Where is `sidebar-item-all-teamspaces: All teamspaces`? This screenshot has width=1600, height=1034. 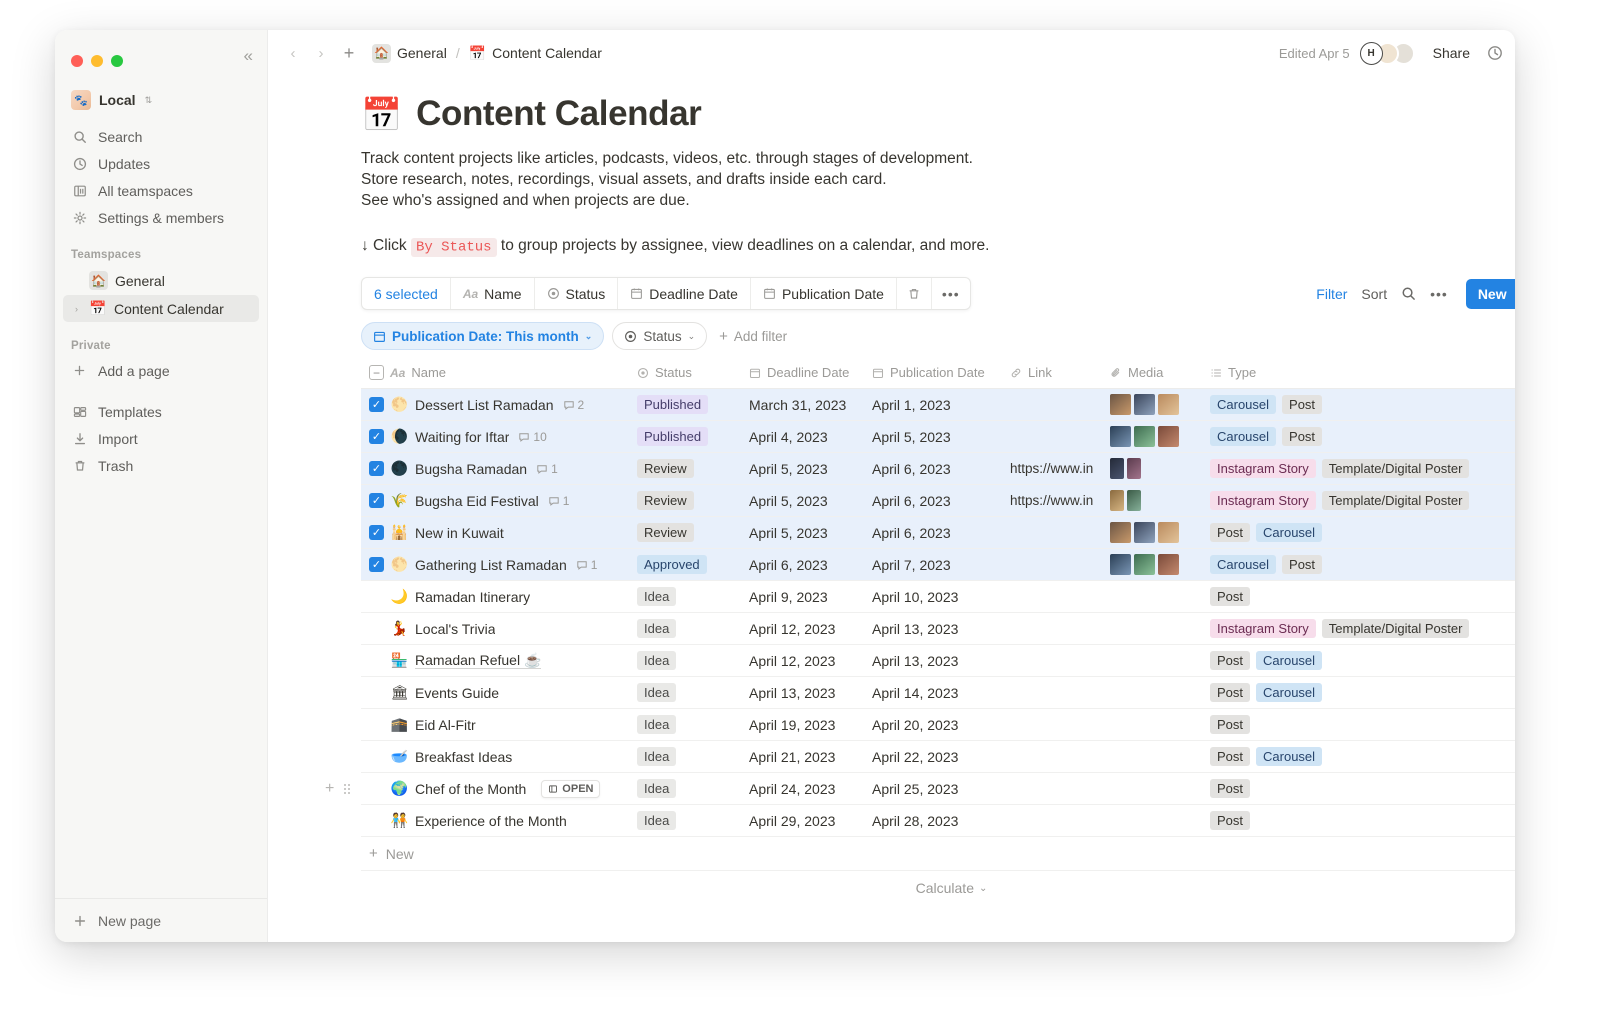
sidebar-item-all-teamspaces: All teamspaces is located at coordinates (161, 190).